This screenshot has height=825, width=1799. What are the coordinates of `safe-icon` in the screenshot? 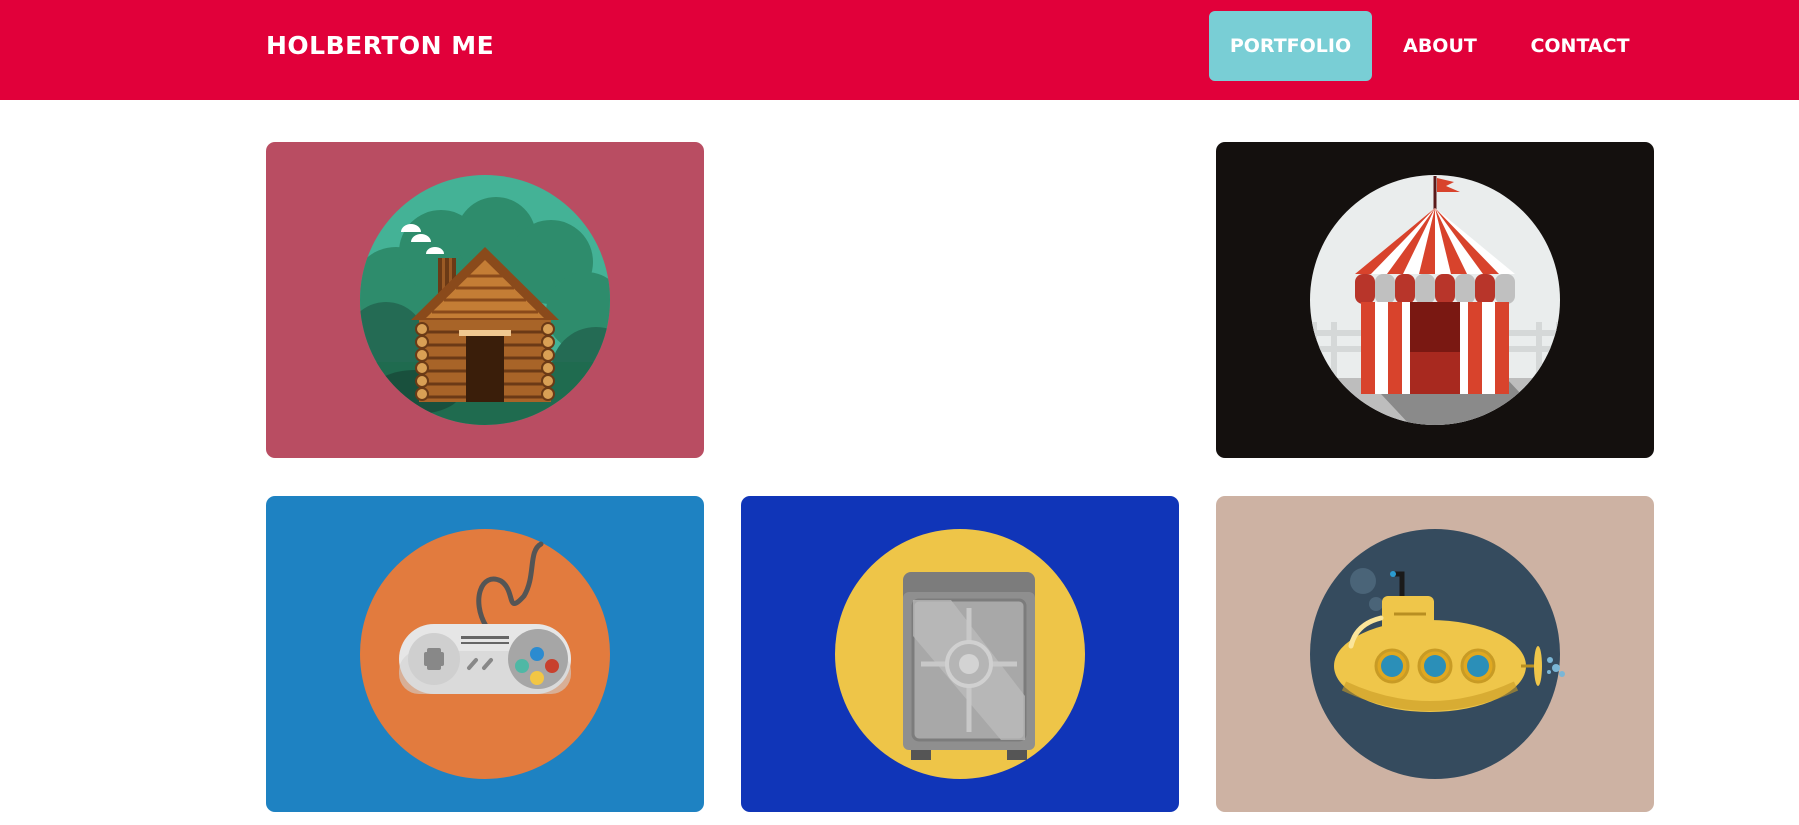 It's located at (960, 654).